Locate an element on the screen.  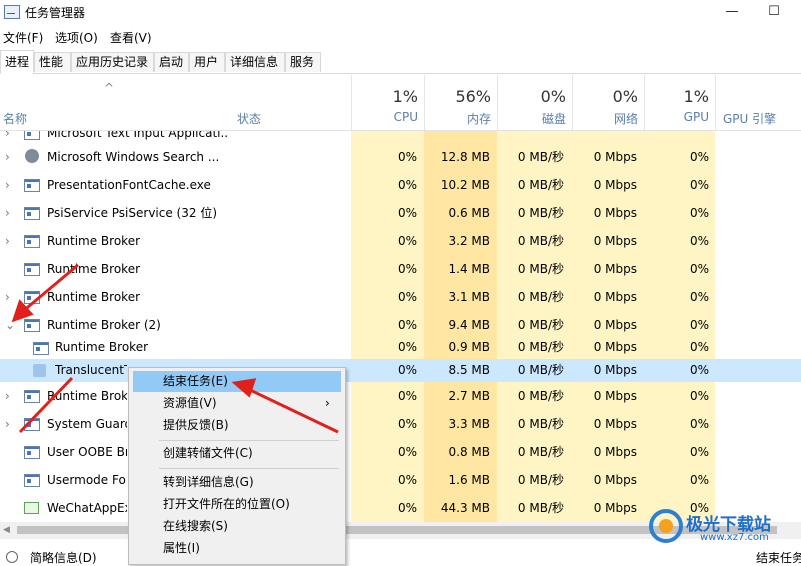
tab-processes: 进程 is located at coordinates (17, 62).